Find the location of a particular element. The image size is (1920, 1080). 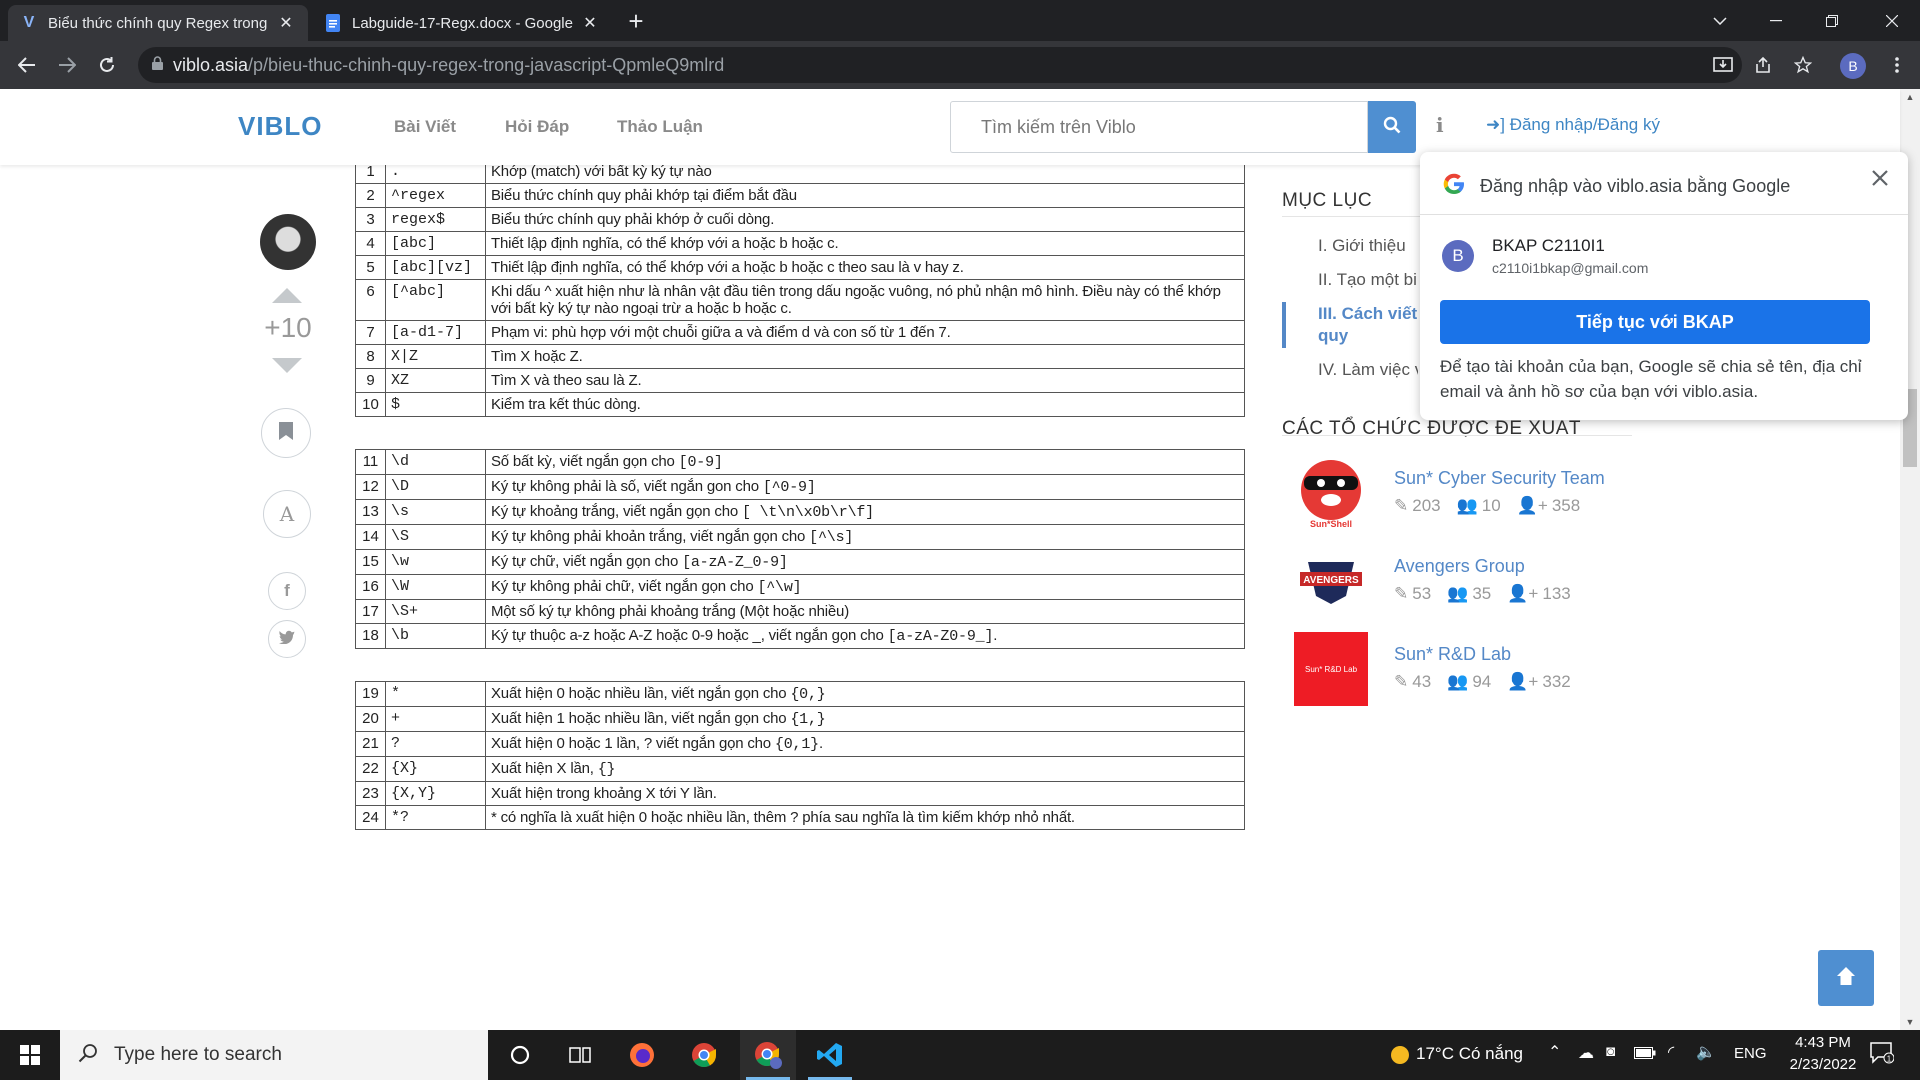

avengers-logo: AVENGERS is located at coordinates (1331, 581).